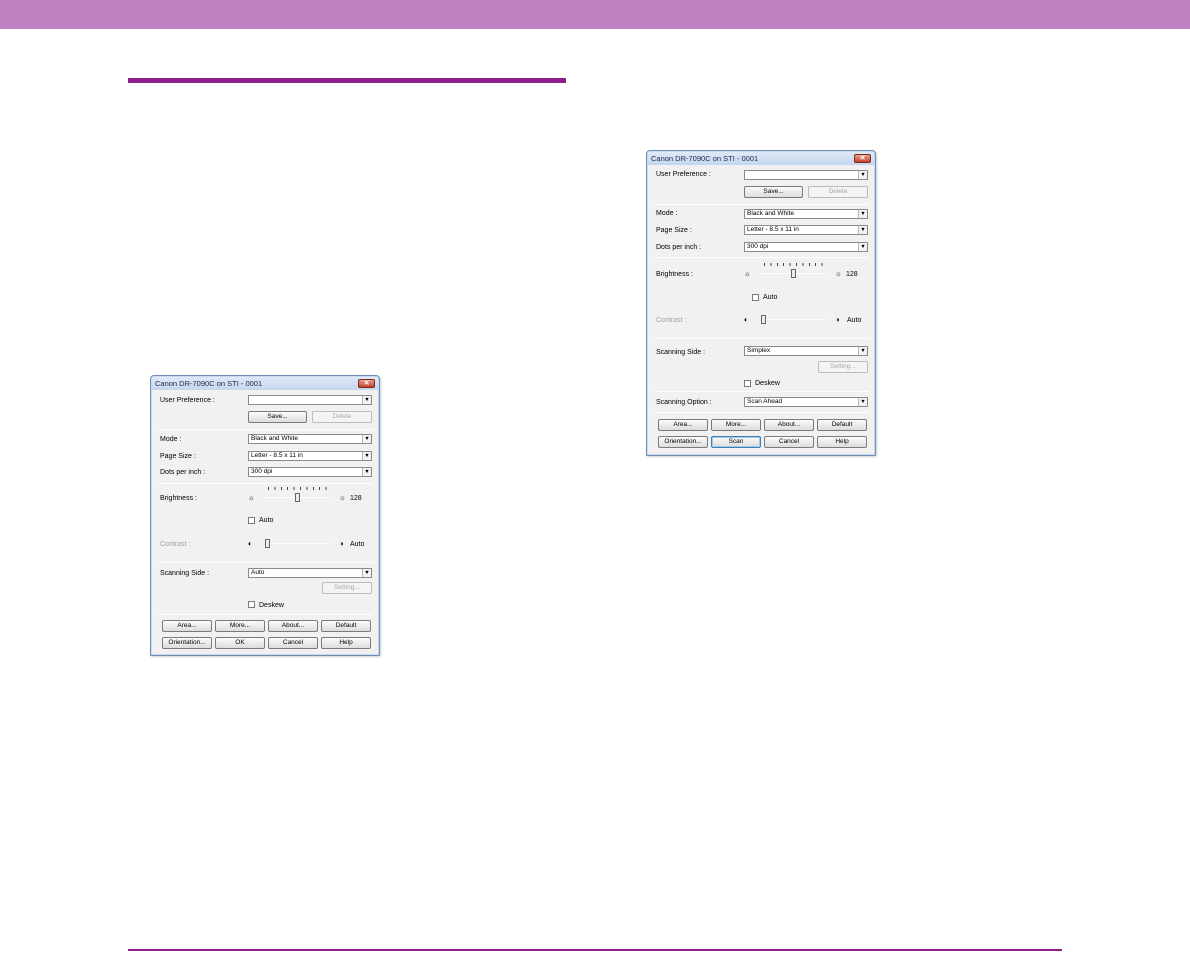 The height and width of the screenshot is (953, 1190). Describe the element at coordinates (770, 213) in the screenshot. I see `mode-value: Black and White` at that location.